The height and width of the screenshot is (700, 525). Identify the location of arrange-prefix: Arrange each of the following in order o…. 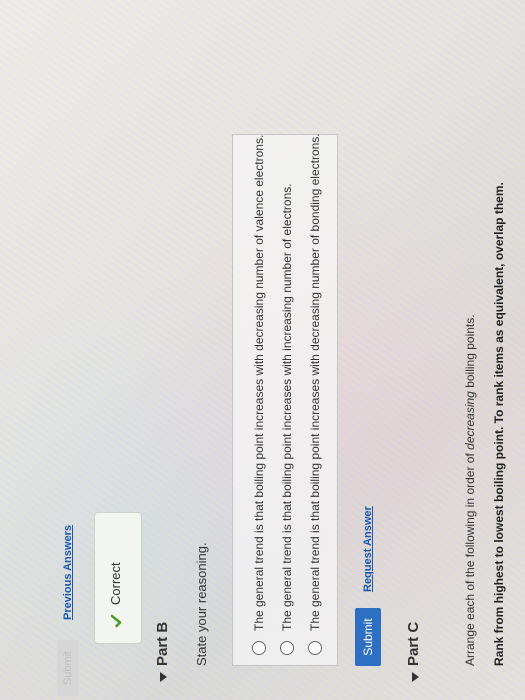
(470, 557).